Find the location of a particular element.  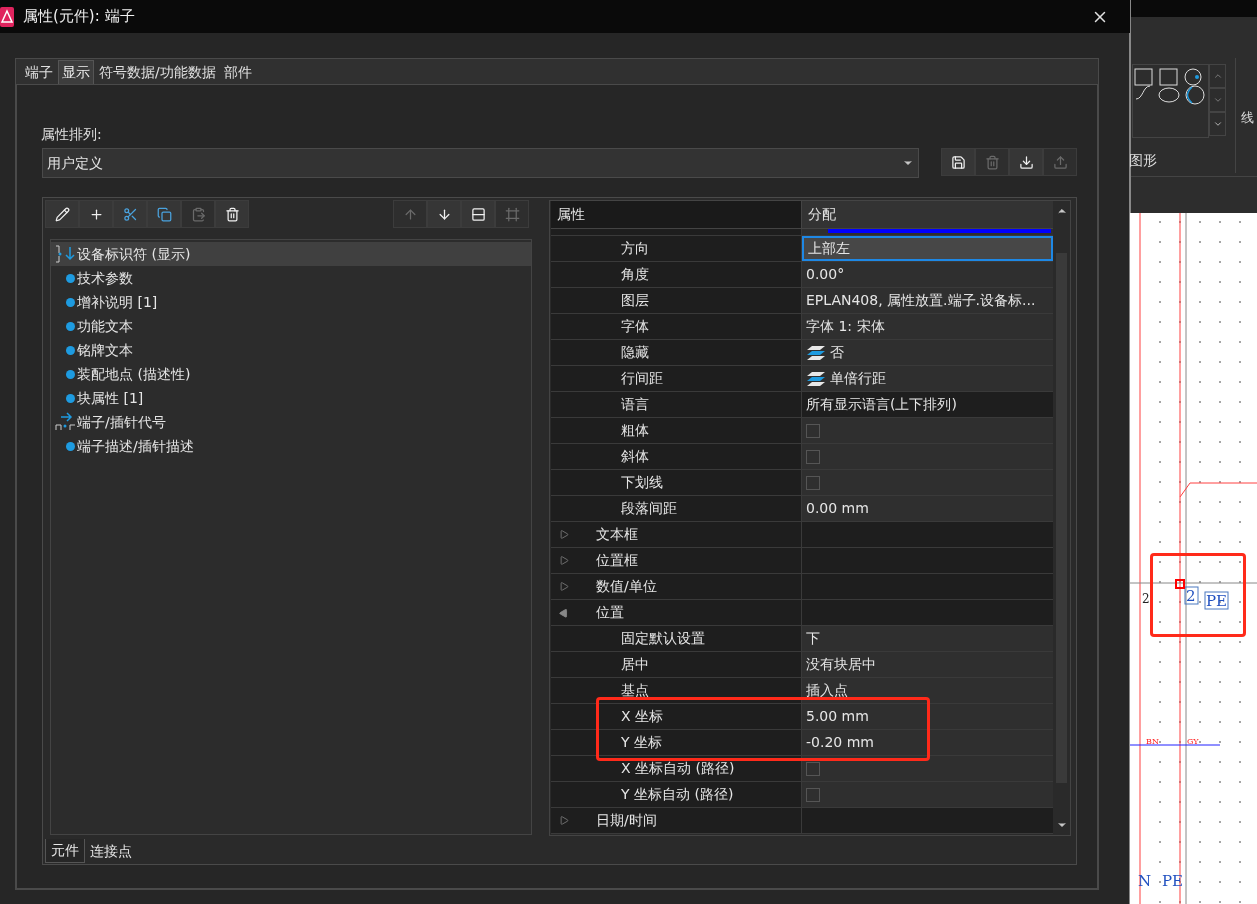

tree-item: 铭牌文本 is located at coordinates (291, 350).